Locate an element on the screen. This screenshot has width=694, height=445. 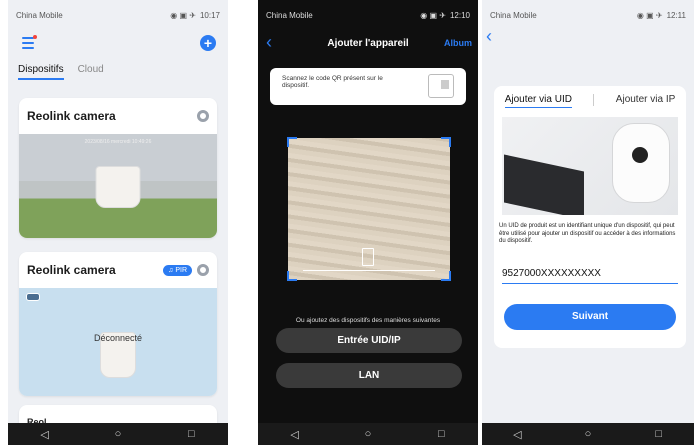
status-bar: China Mobile ◉ ▣ ✈ 12:11 is located at coordinates (588, 15).